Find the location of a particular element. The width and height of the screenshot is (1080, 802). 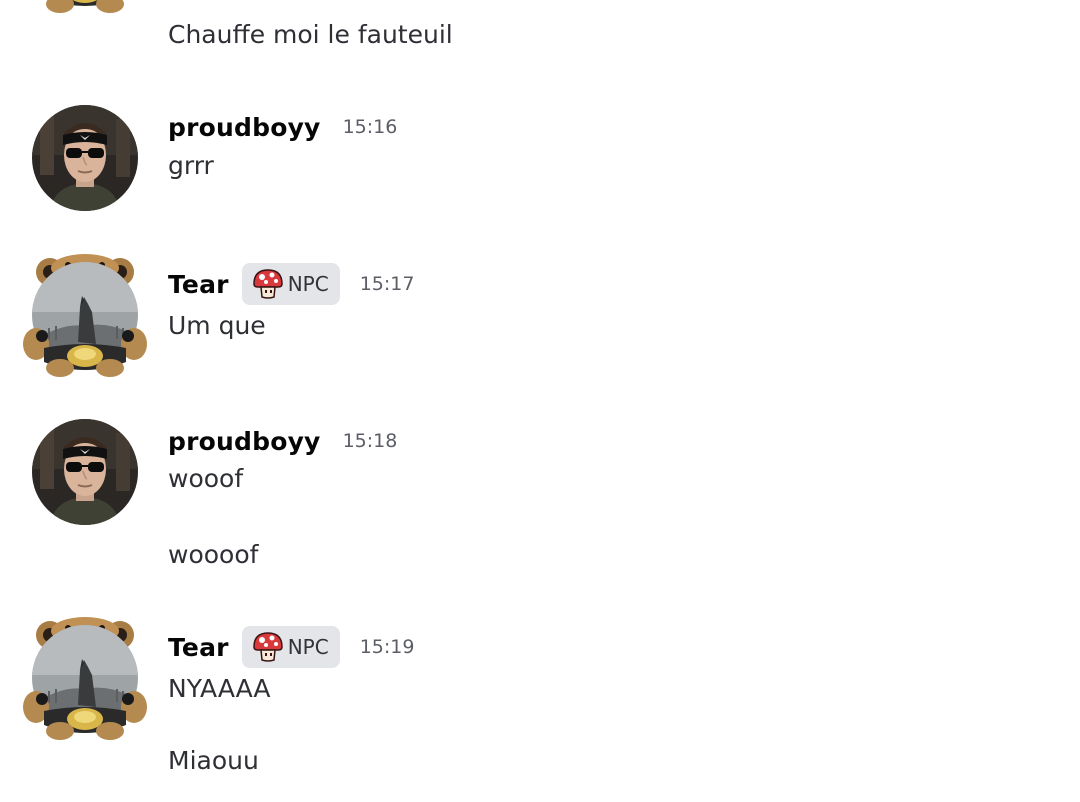

message-text: Um que is located at coordinates (217, 325).